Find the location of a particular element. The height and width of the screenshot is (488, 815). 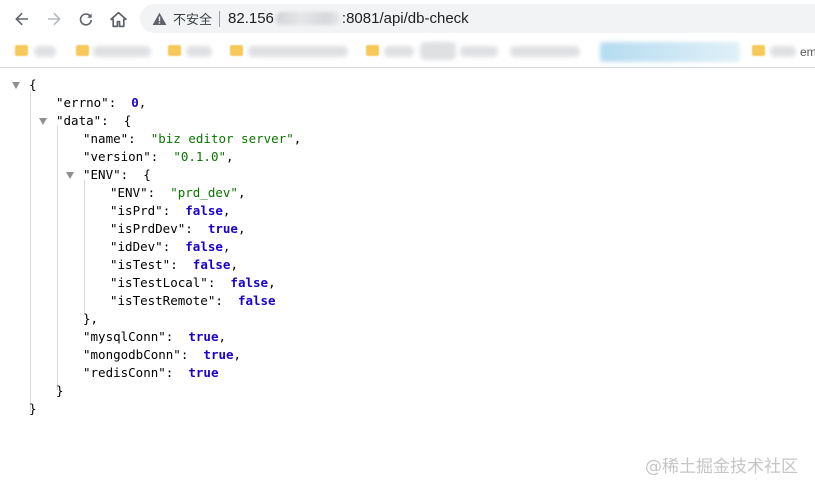

json-row-isprd: "isPrd": false, is located at coordinates (170, 210).